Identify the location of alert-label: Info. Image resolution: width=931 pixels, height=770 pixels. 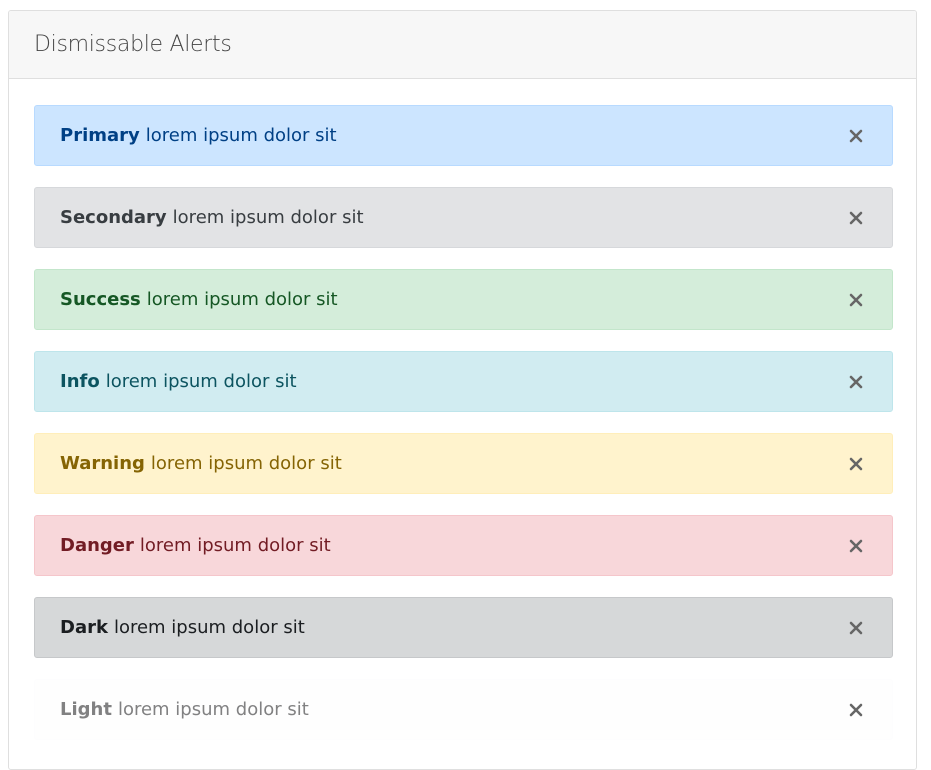
(80, 381).